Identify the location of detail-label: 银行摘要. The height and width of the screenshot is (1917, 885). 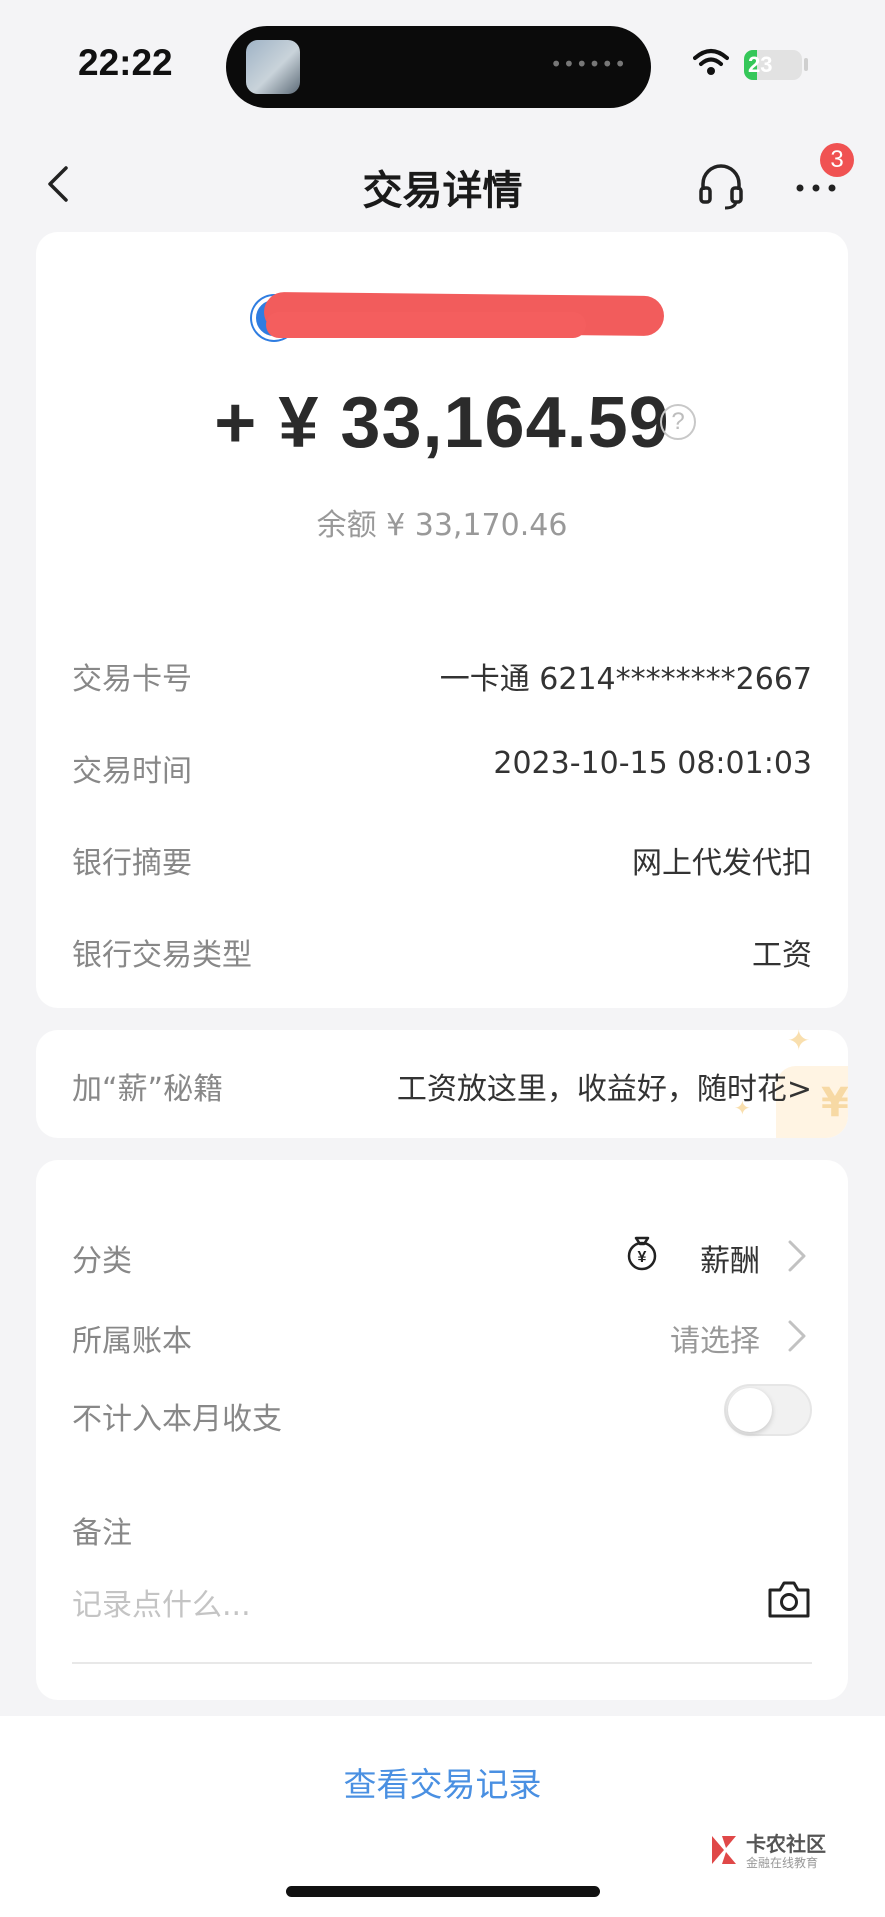
(132, 863).